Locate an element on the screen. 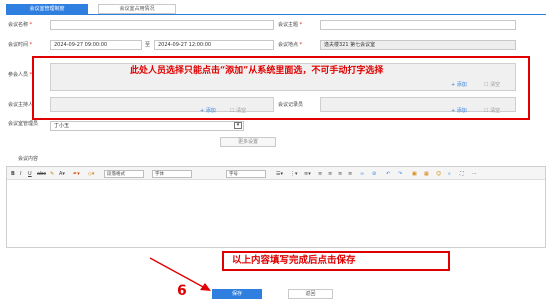 Image resolution: width=554 pixels, height=305 pixels. step-number: 6 is located at coordinates (182, 291).